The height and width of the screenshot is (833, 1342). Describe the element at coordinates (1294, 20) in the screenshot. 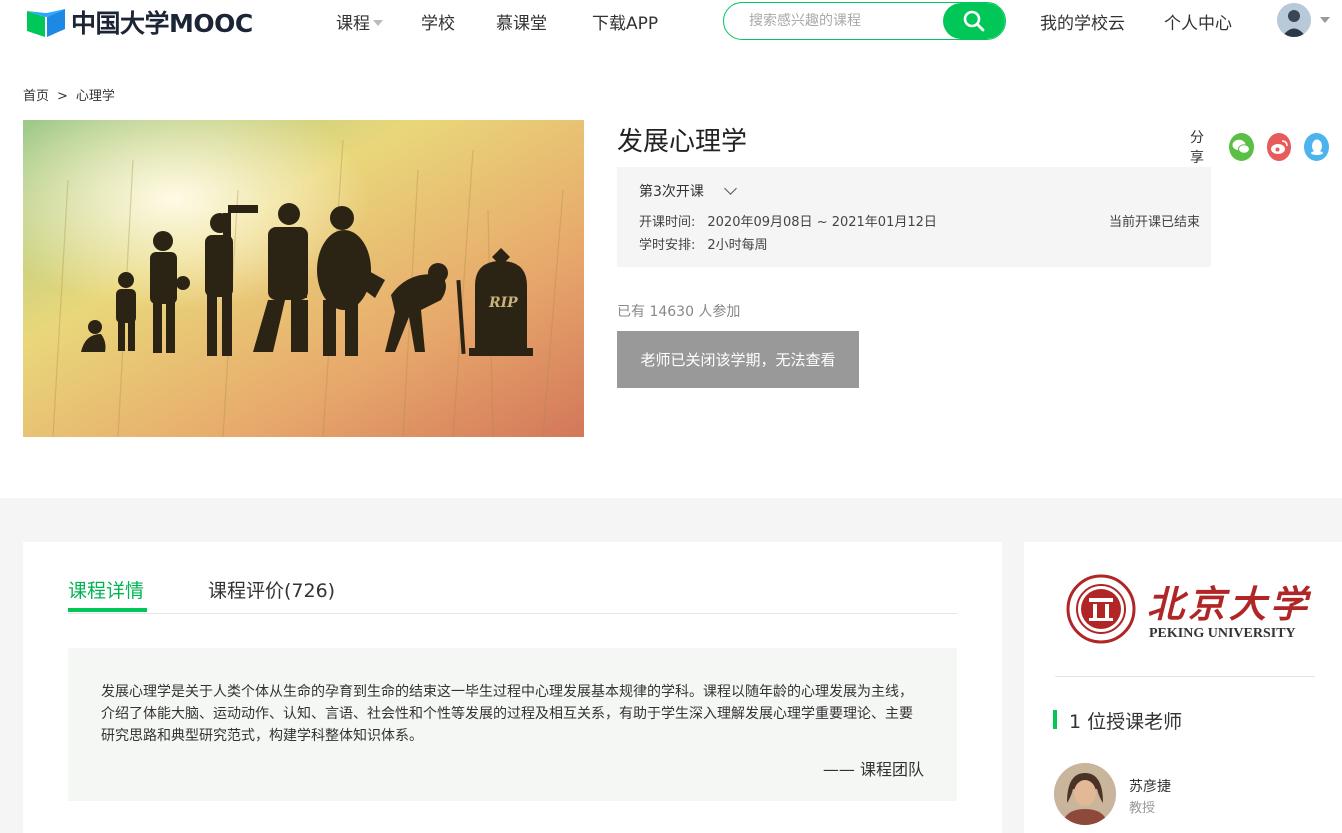

I see `user-avatar` at that location.